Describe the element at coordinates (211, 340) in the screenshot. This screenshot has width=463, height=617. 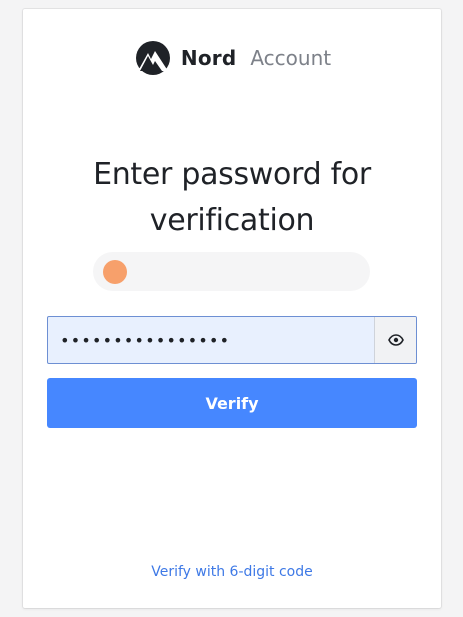
I see `password-input` at that location.